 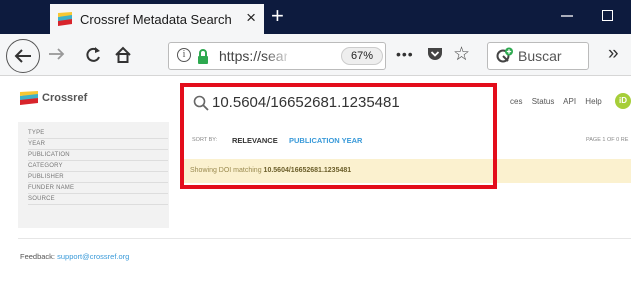 I want to click on browser-search-box: Buscar, so click(x=538, y=56).